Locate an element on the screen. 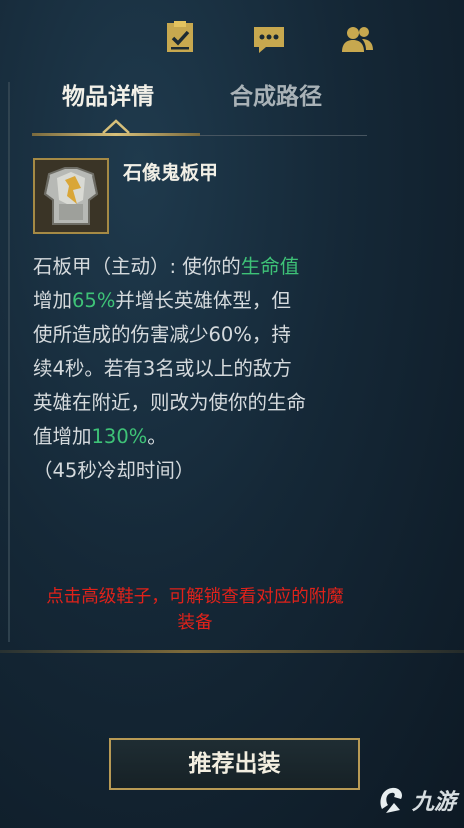 Image resolution: width=464 pixels, height=828 pixels. recommend-build-button: 推荐出装 is located at coordinates (234, 764).